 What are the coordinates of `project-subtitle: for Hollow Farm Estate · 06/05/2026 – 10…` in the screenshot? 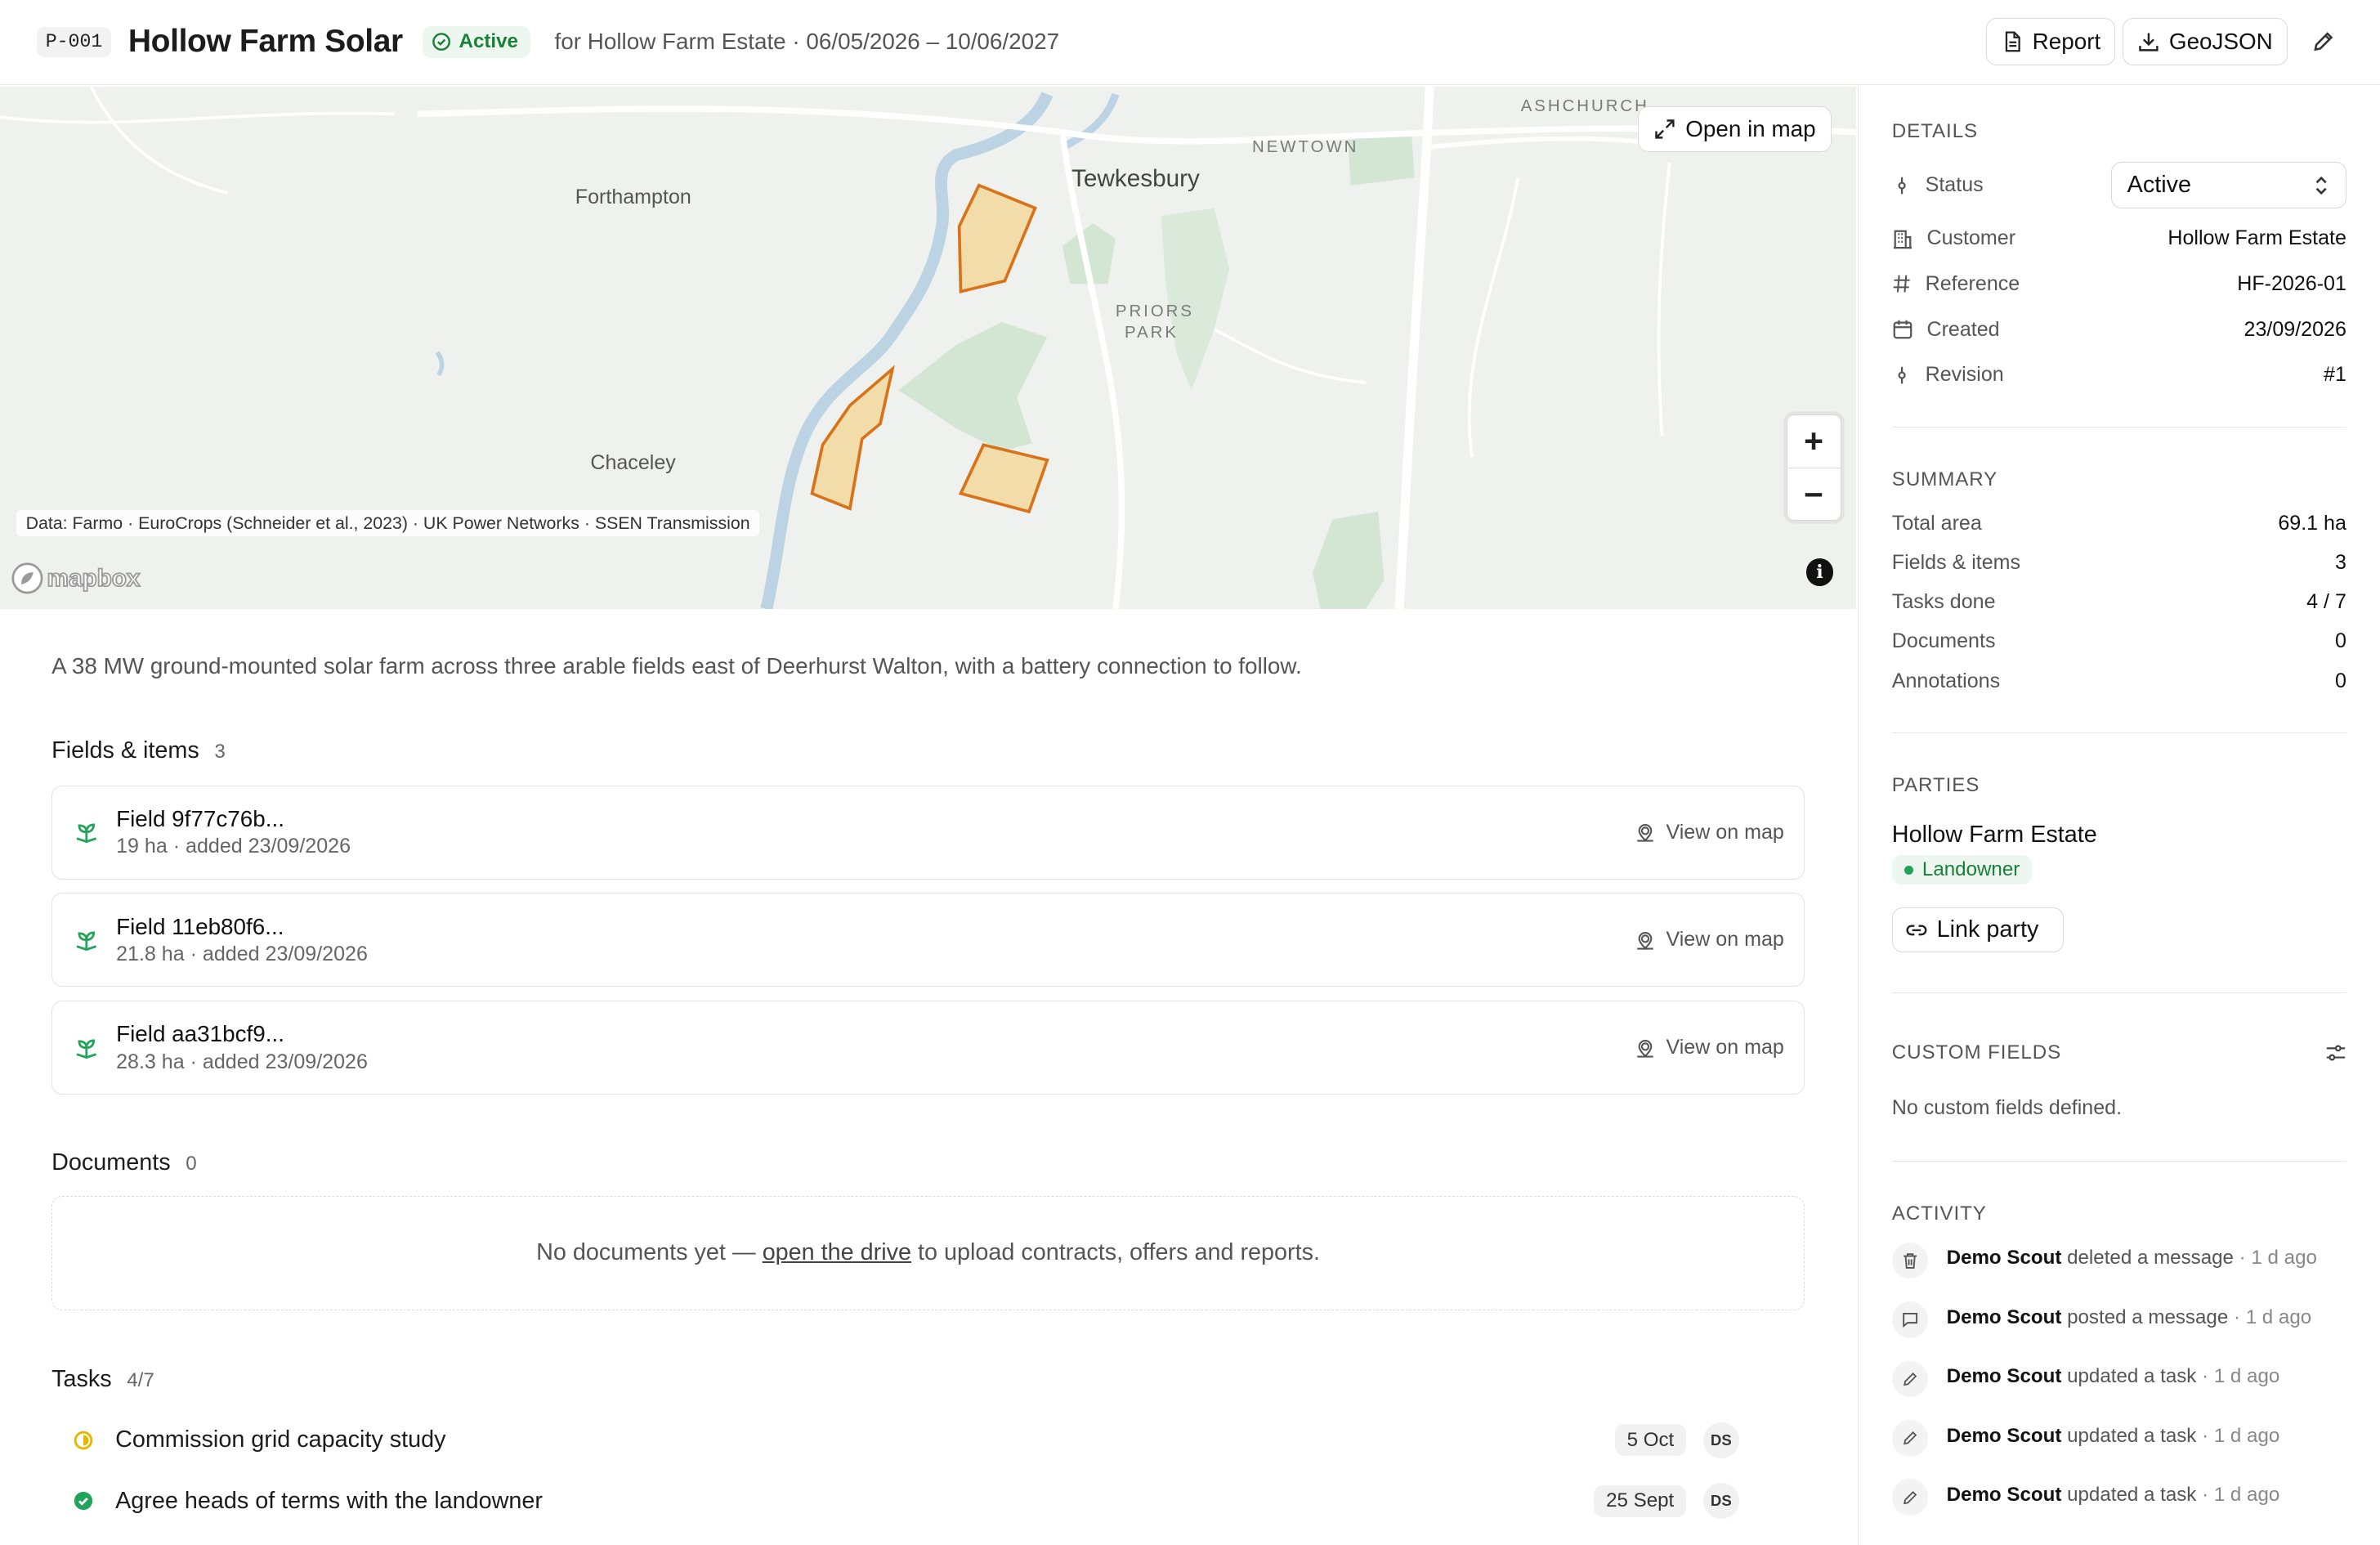 It's located at (807, 42).